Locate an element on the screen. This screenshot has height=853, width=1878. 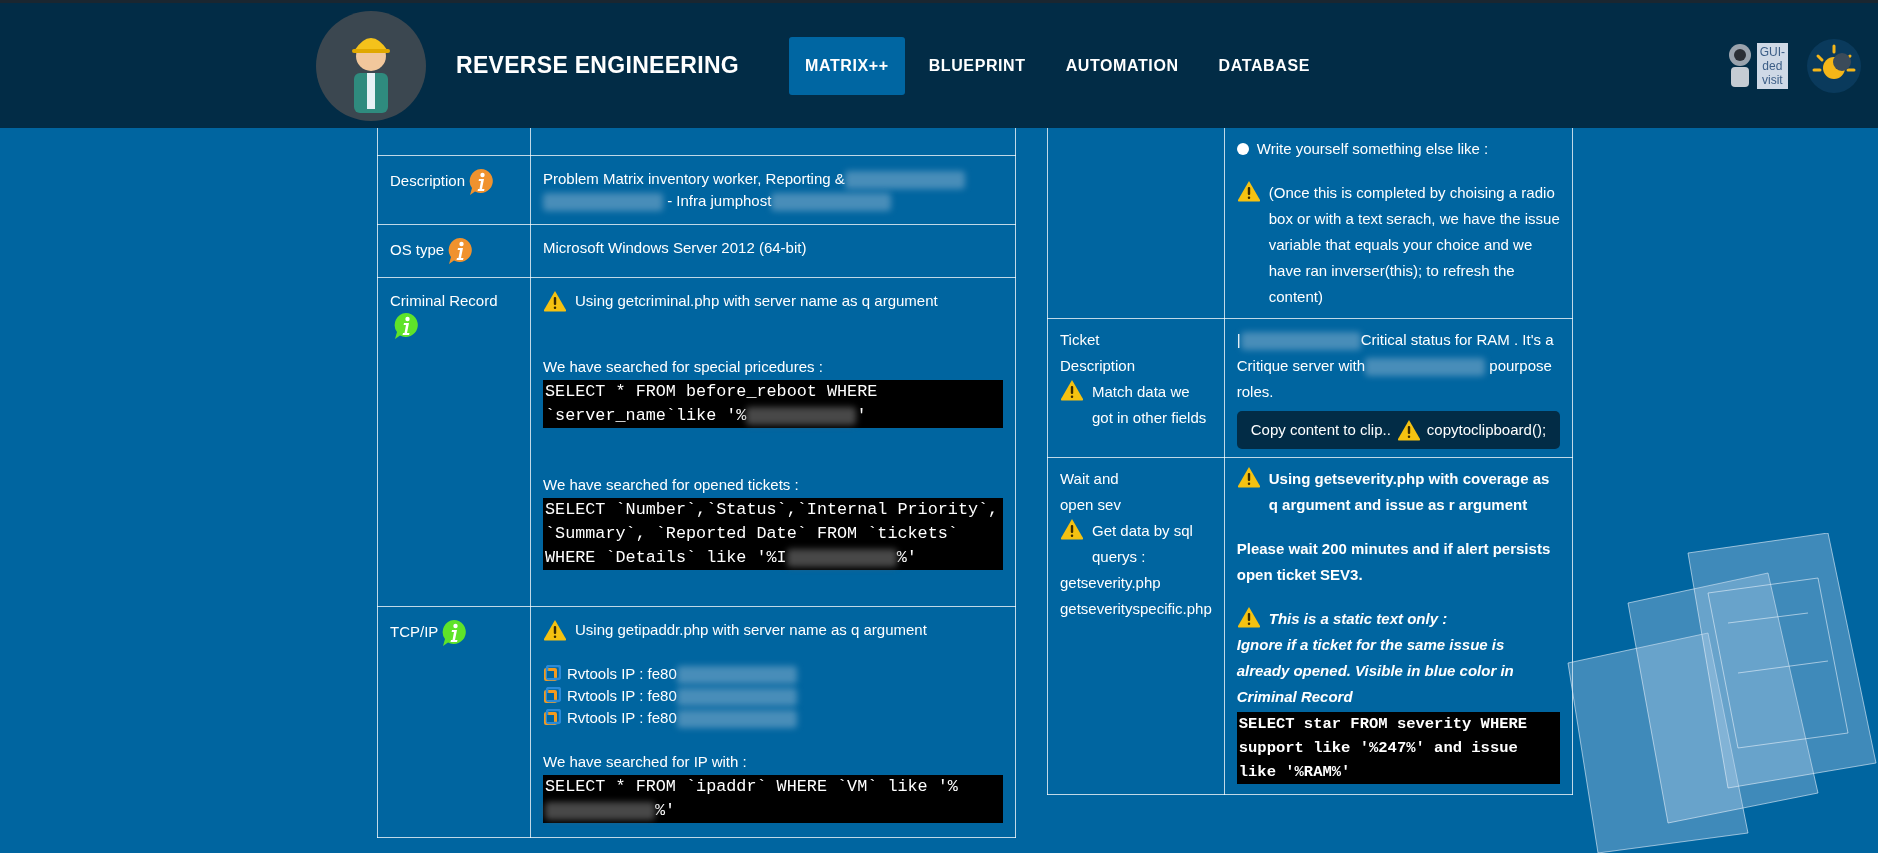
cell-text: open ticket SEV3. is located at coordinates (1300, 575).